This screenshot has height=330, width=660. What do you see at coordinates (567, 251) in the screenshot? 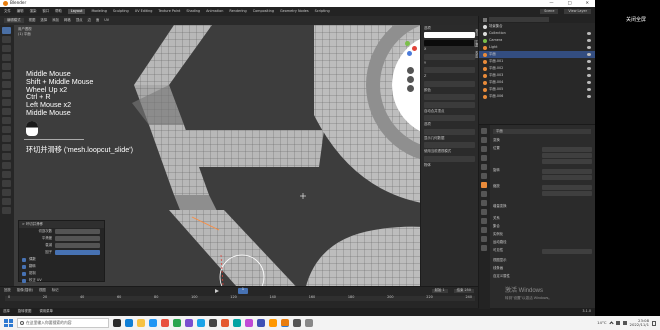
I see `visibility-field` at bounding box center [567, 251].